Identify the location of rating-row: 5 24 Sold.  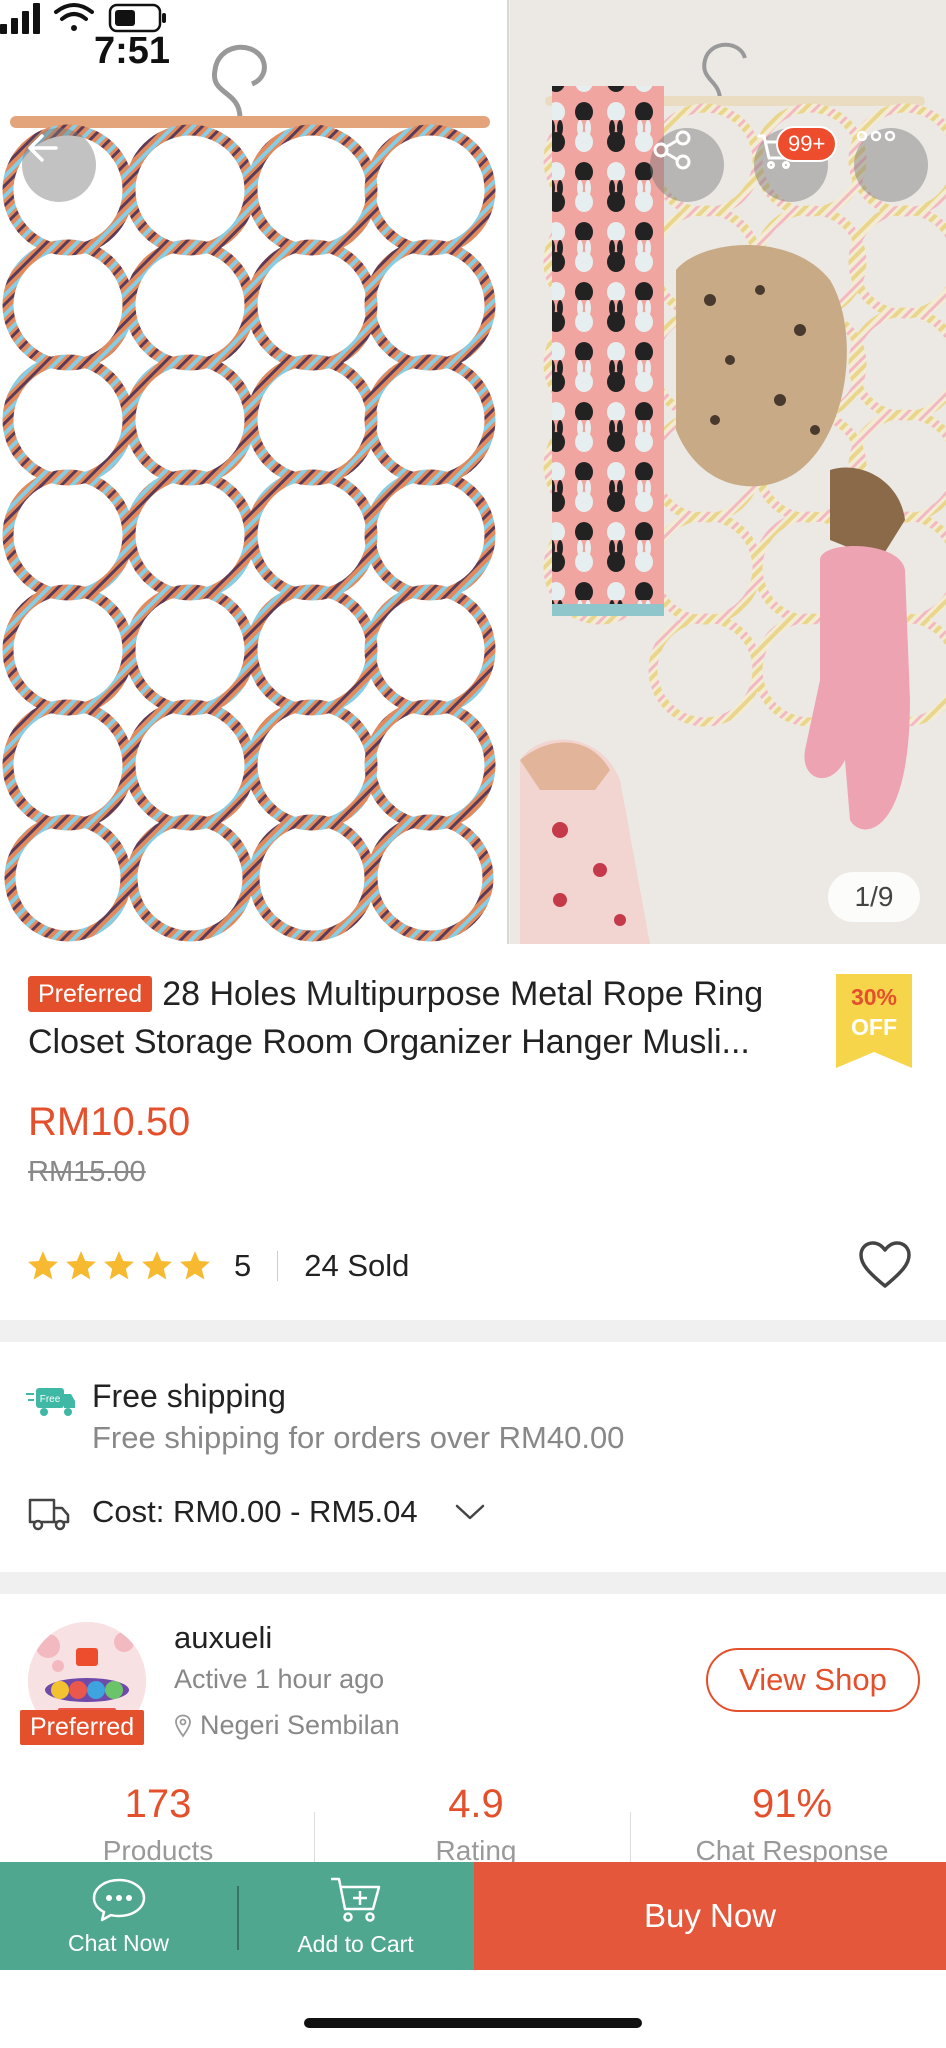
(217, 1266).